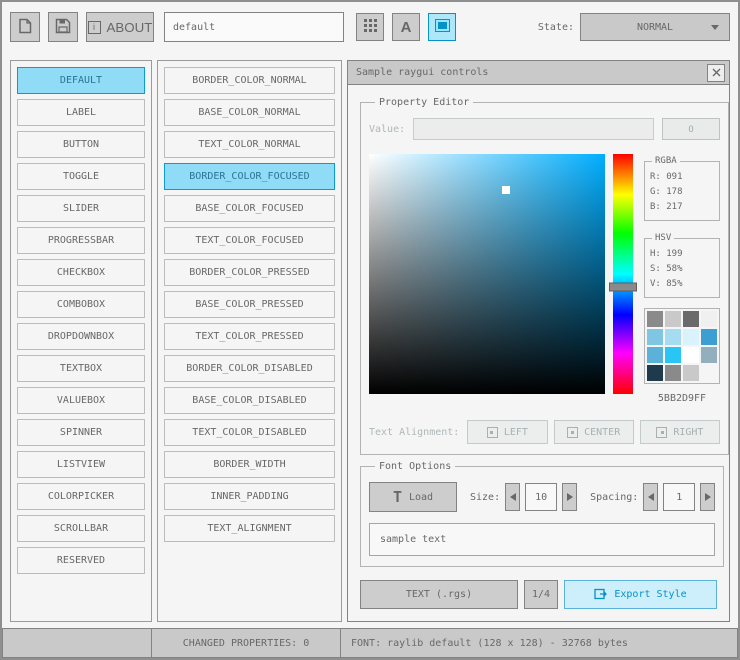 The image size is (740, 660). I want to click on rgba-group: RGBA R: 091 G: 178 B: 217, so click(682, 188).